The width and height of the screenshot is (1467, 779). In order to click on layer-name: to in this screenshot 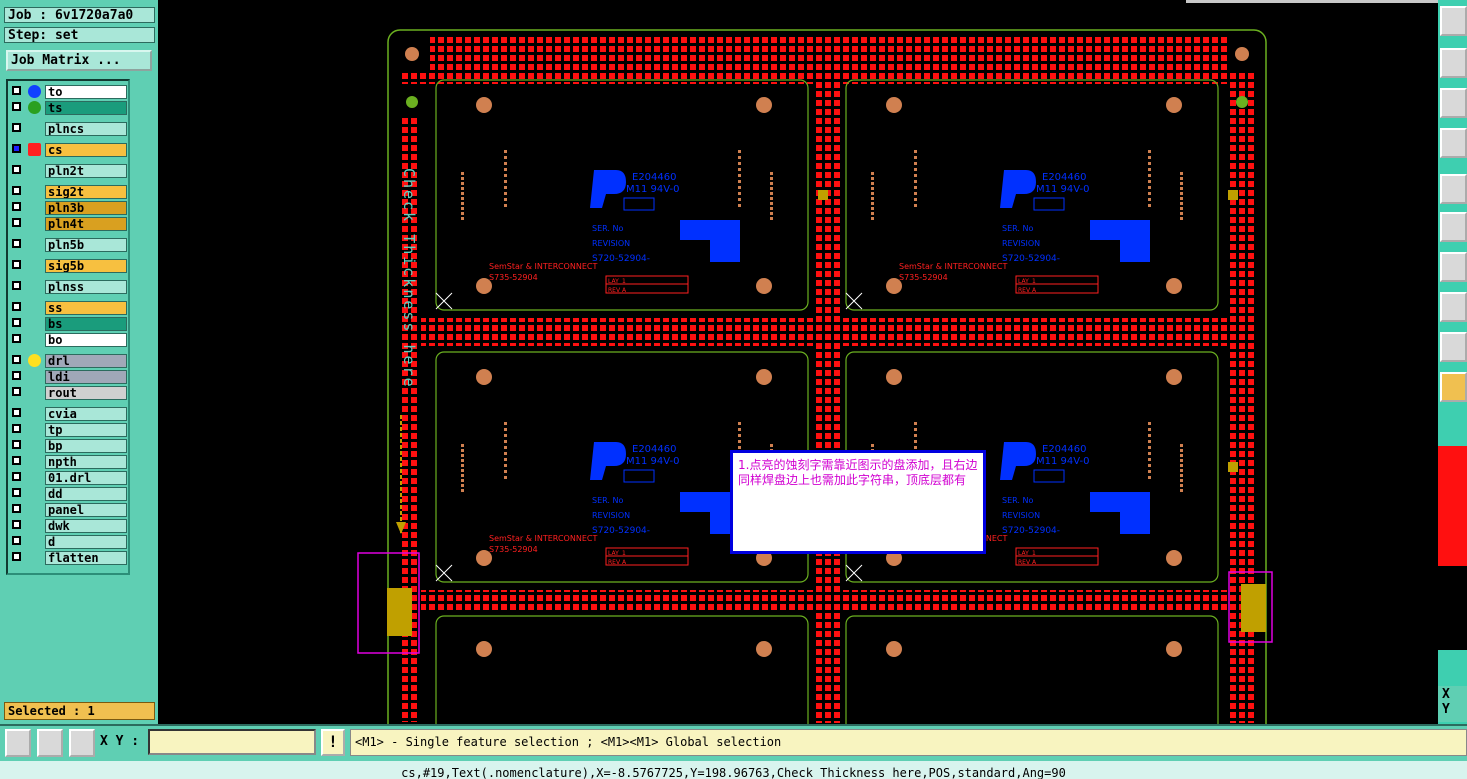, I will do `click(86, 92)`.